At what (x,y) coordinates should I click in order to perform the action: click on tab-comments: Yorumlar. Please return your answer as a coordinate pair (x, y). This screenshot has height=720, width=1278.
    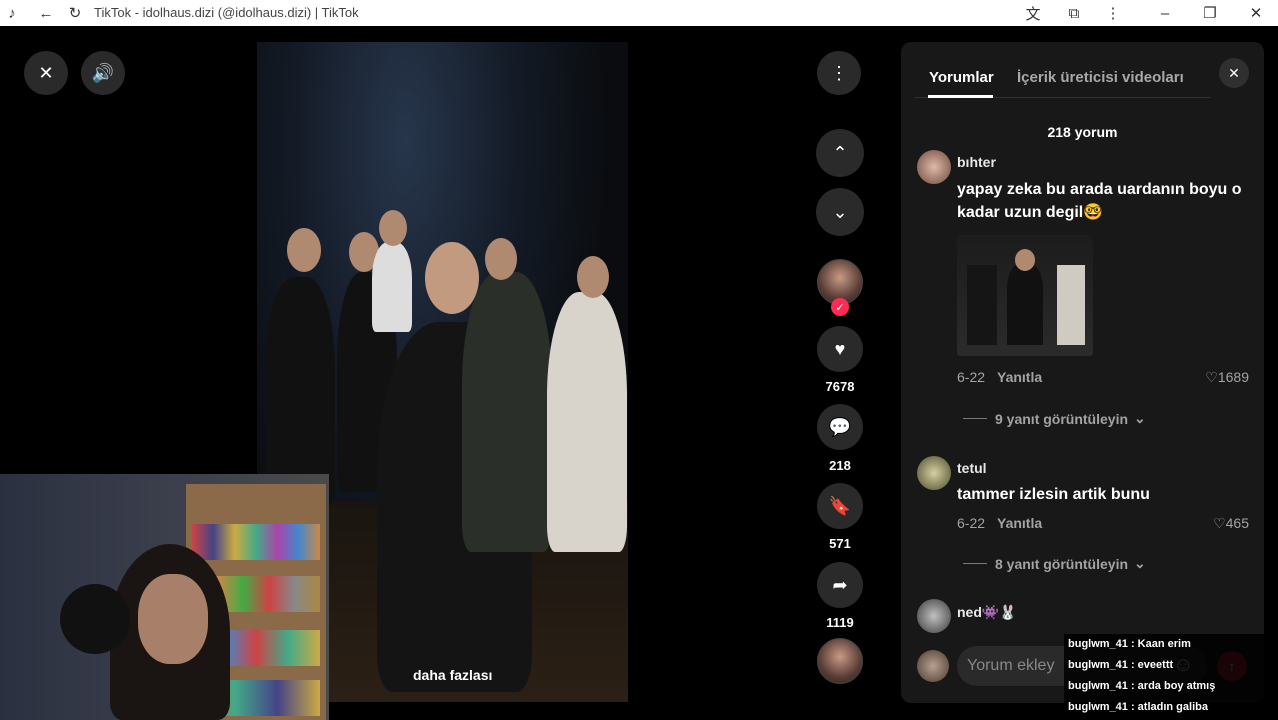
    Looking at the image, I should click on (961, 77).